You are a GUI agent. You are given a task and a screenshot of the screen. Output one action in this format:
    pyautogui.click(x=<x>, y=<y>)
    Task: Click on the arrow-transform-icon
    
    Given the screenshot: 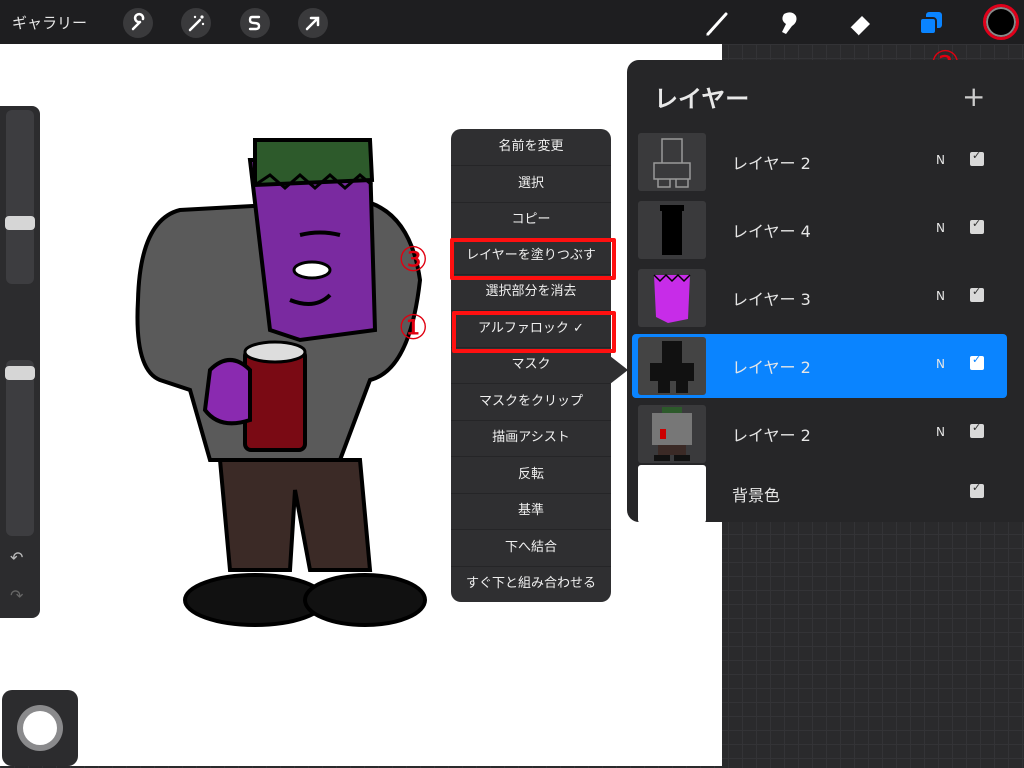 What is the action you would take?
    pyautogui.click(x=313, y=23)
    